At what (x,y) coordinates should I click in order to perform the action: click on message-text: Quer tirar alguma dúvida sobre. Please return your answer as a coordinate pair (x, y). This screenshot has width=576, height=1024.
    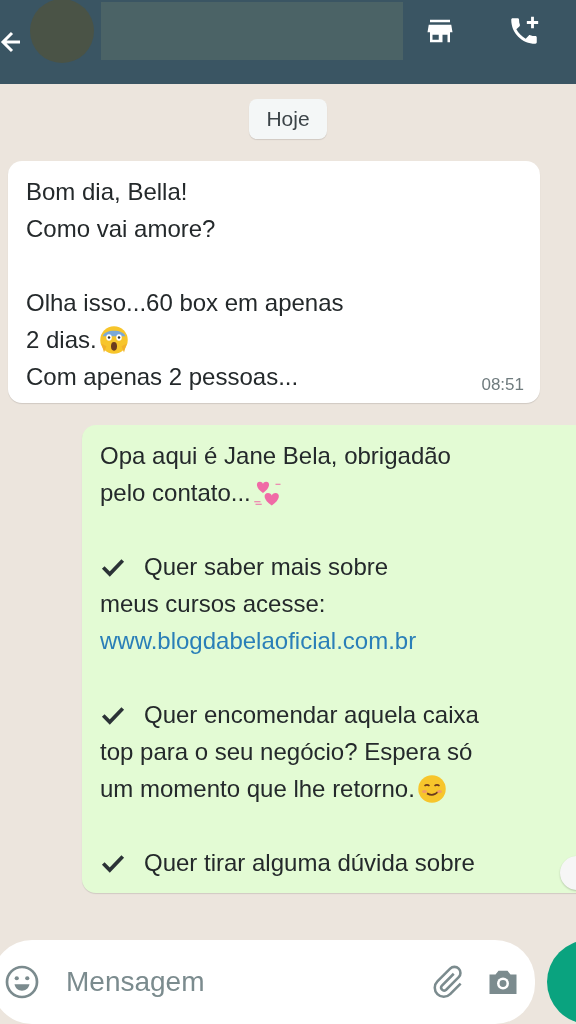
    Looking at the image, I should click on (309, 862).